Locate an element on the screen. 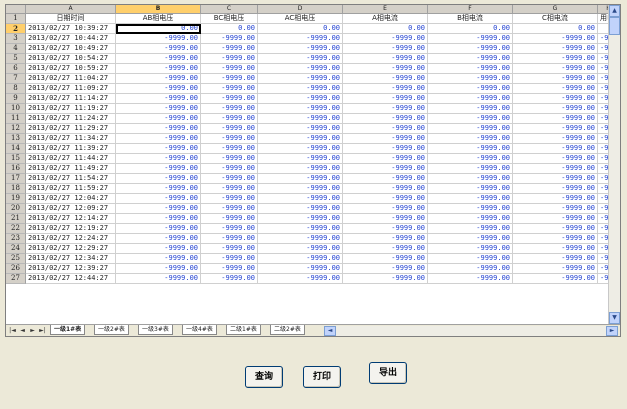 The image size is (627, 409). row-number: 20 is located at coordinates (16, 209).